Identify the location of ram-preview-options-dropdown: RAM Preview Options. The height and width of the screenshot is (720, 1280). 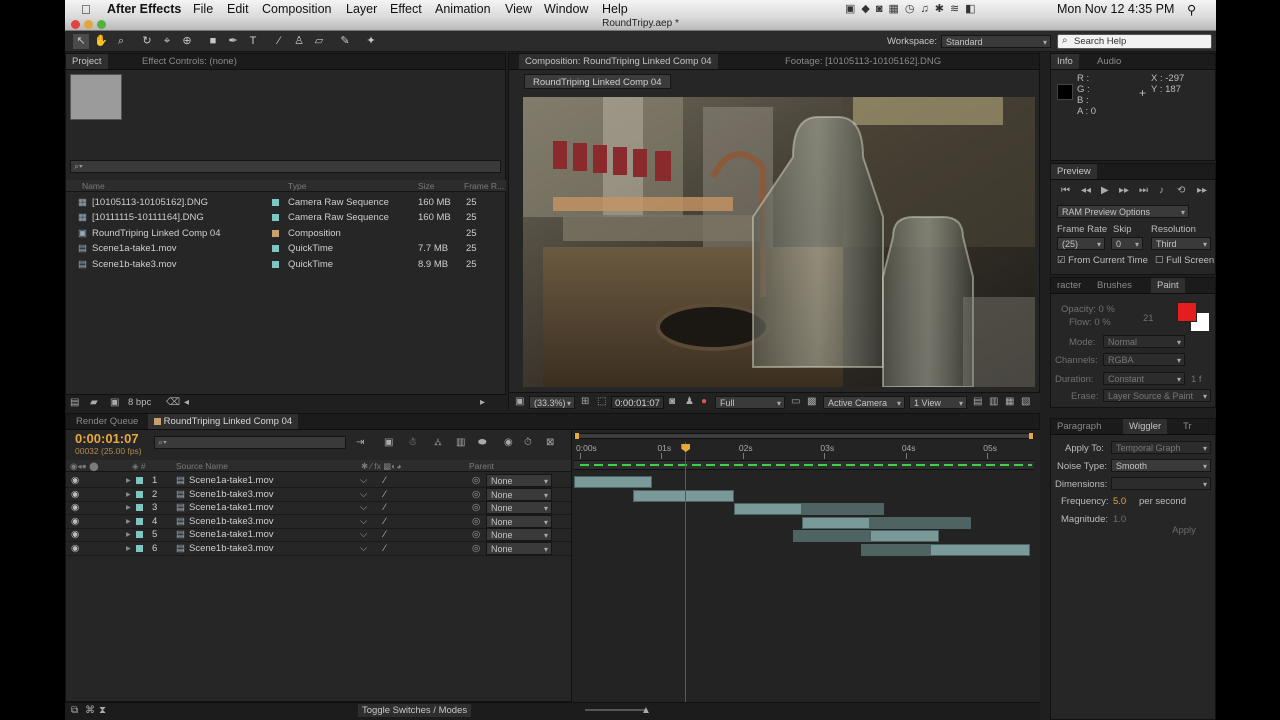
(1123, 212).